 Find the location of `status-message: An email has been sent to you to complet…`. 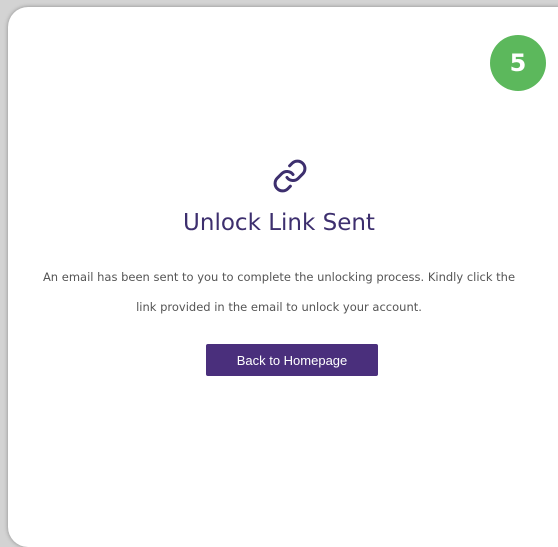

status-message: An email has been sent to you to complet… is located at coordinates (279, 292).